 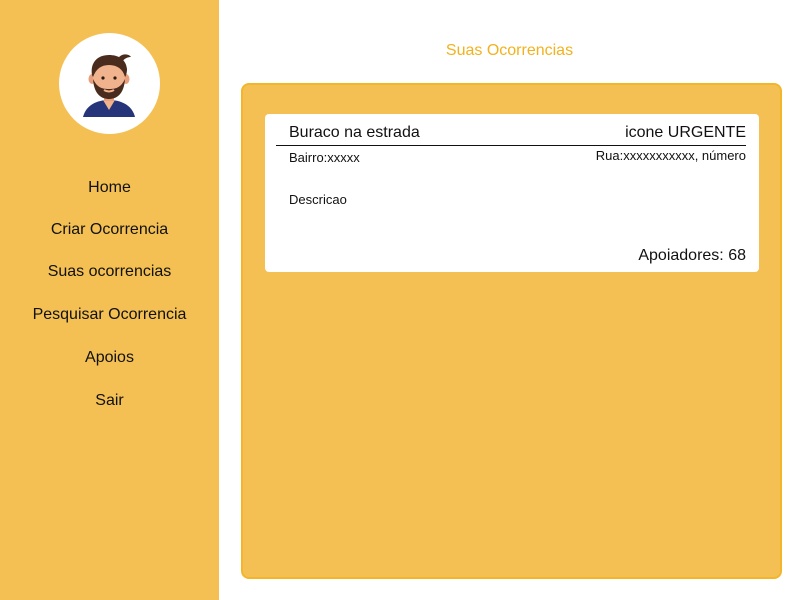 What do you see at coordinates (109, 358) in the screenshot?
I see `sidebar-item-apoios: Apoios` at bounding box center [109, 358].